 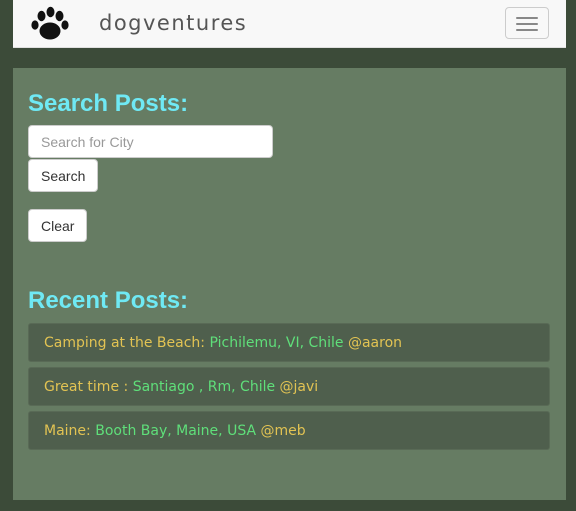 What do you see at coordinates (527, 18) in the screenshot?
I see `hamburger-icon` at bounding box center [527, 18].